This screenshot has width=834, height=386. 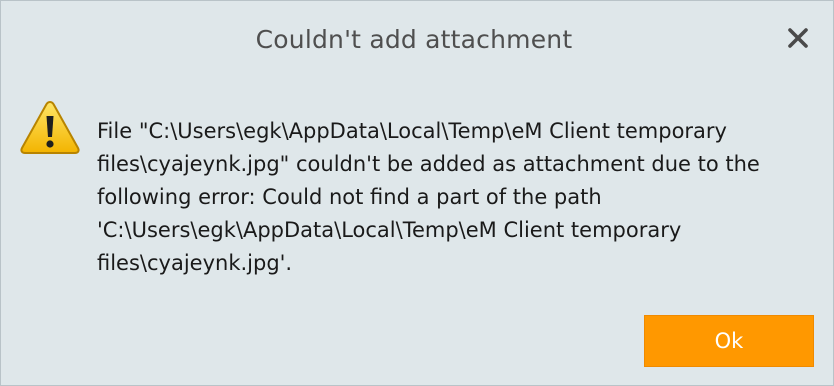 What do you see at coordinates (414, 39) in the screenshot?
I see `dialog-title: Couldn't add attachment` at bounding box center [414, 39].